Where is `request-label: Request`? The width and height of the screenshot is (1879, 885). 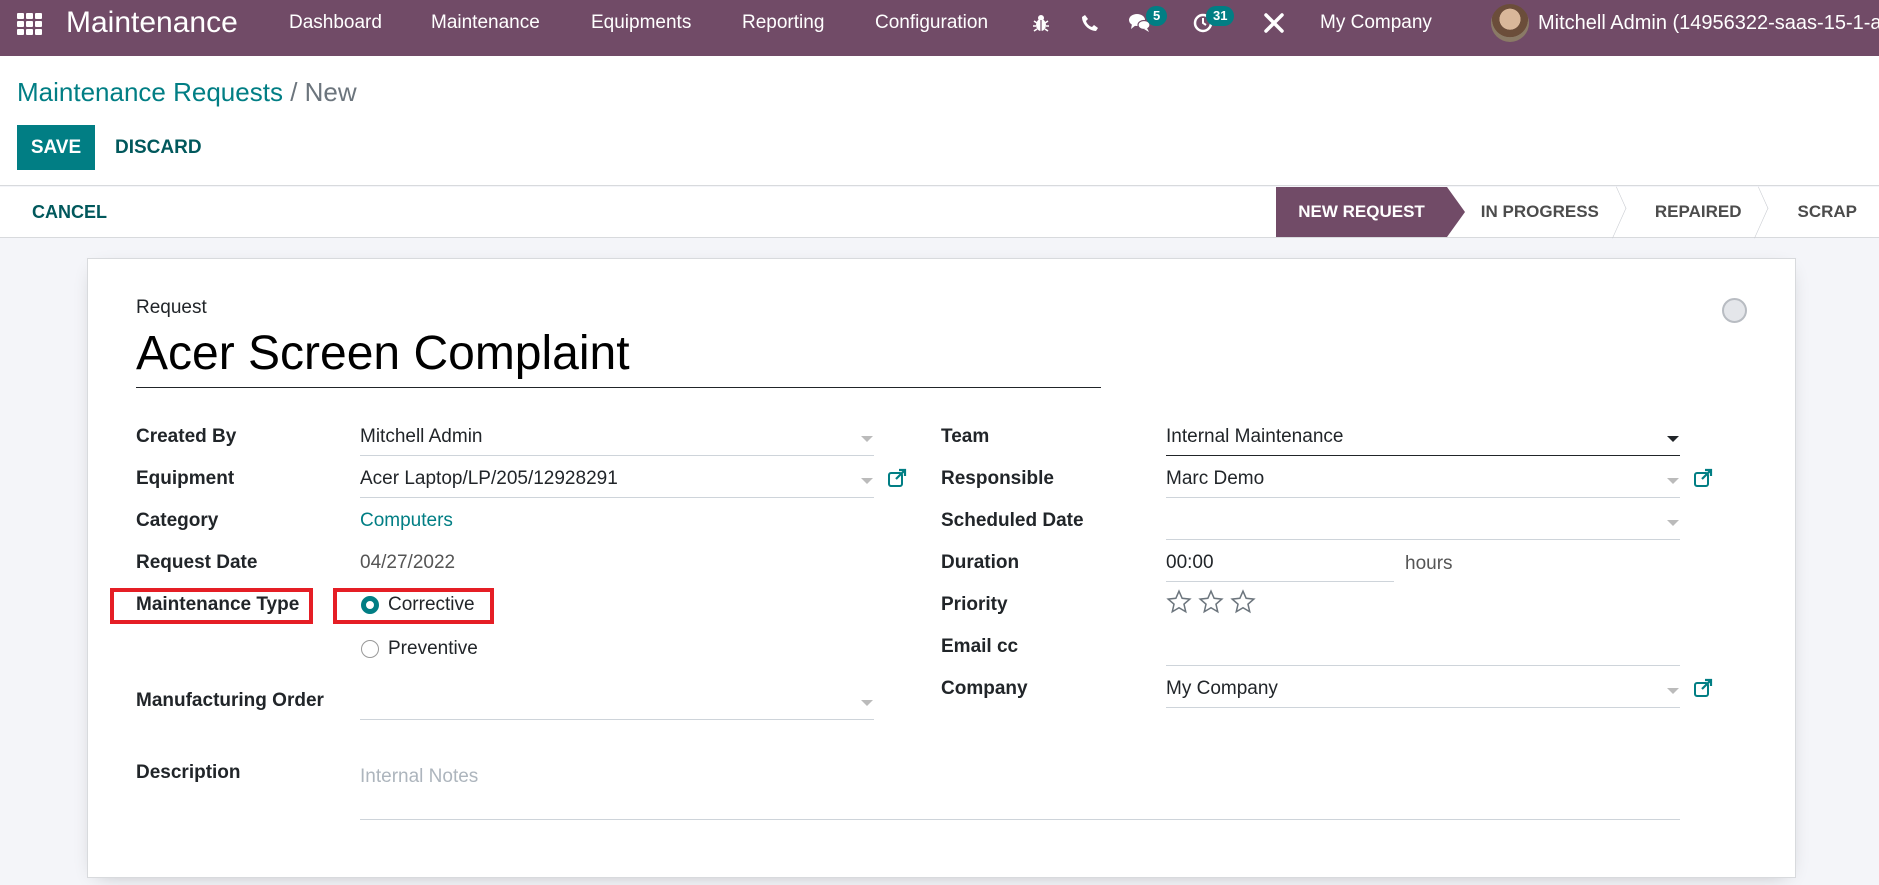
request-label: Request is located at coordinates (171, 307).